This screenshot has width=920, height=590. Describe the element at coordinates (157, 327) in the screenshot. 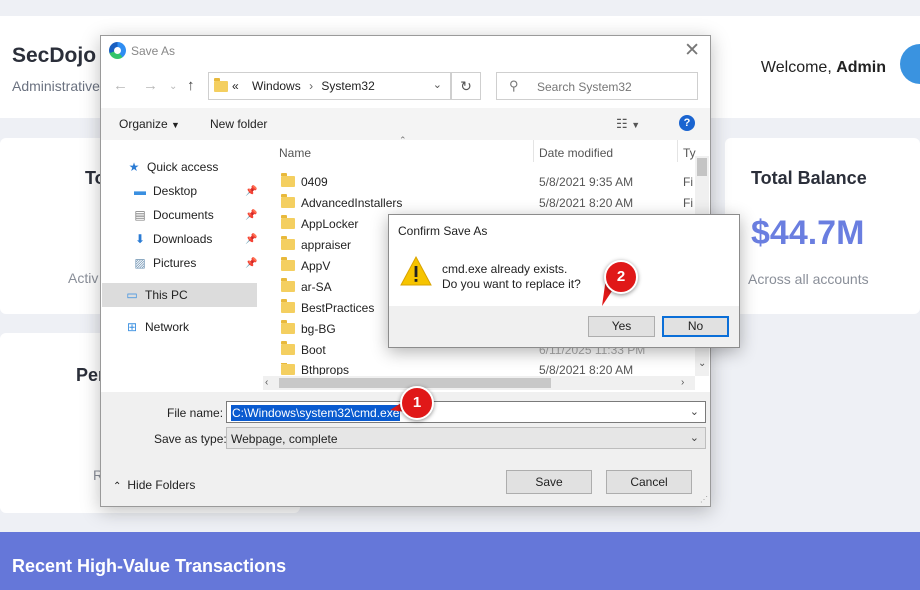

I see `nav-item-network: ⊞ Network` at that location.